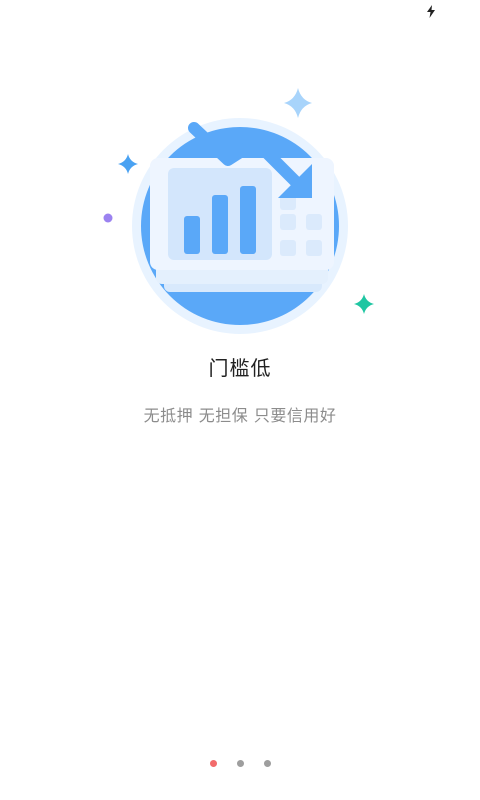  I want to click on page-indicator, so click(240, 763).